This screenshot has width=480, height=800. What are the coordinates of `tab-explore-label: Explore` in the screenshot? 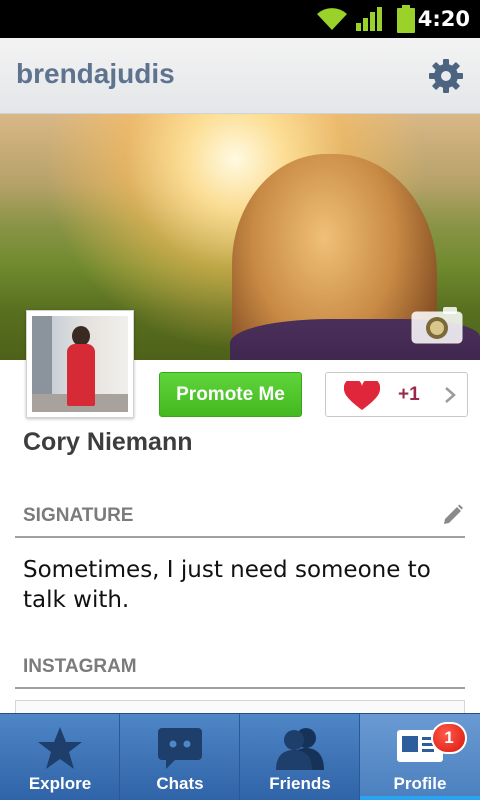 It's located at (60, 783).